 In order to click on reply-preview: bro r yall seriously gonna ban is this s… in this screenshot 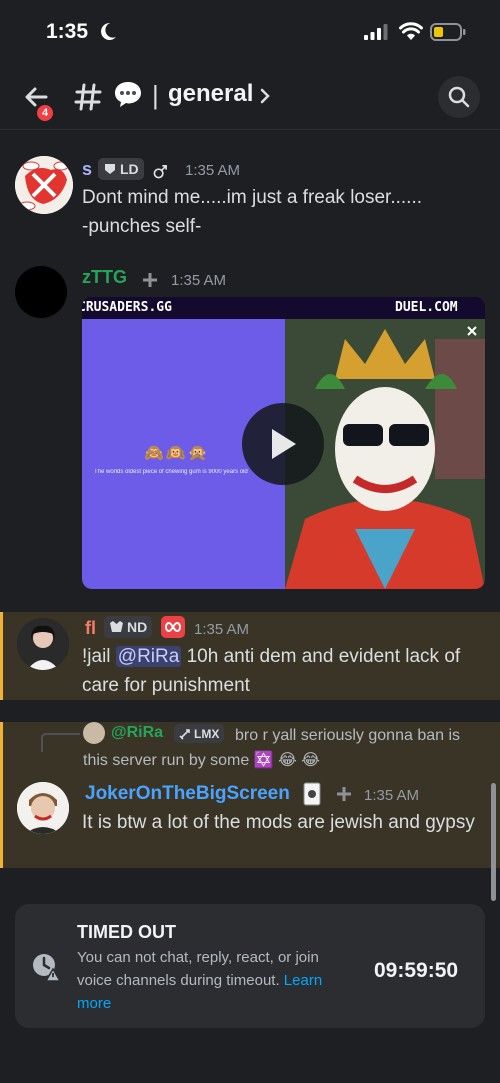, I will do `click(283, 748)`.